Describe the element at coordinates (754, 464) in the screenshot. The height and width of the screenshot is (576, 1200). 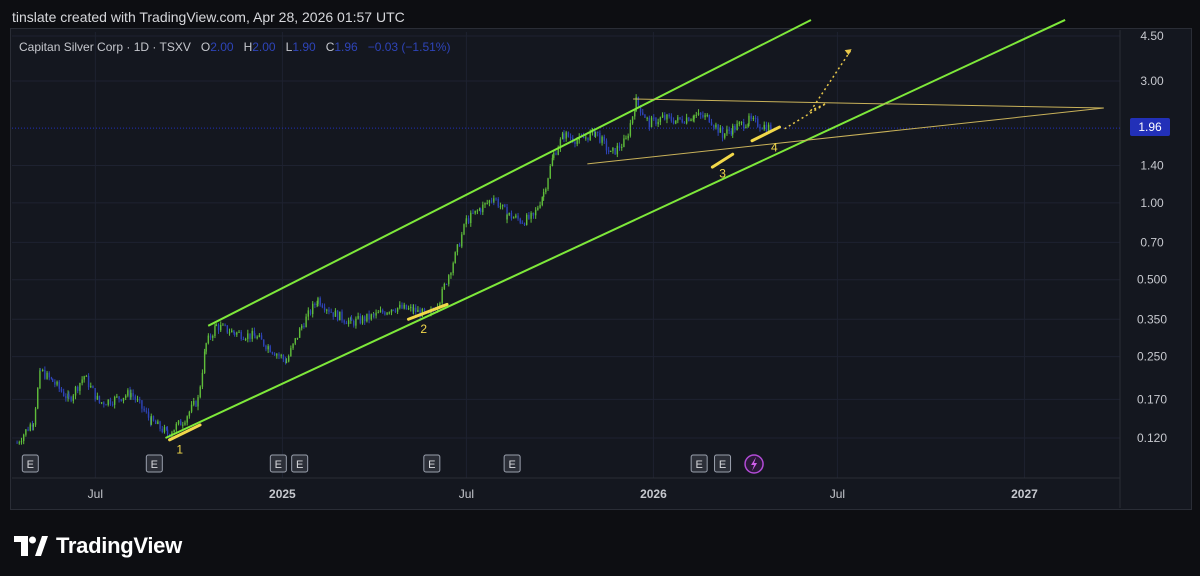
I see `lightning-event-icon` at that location.